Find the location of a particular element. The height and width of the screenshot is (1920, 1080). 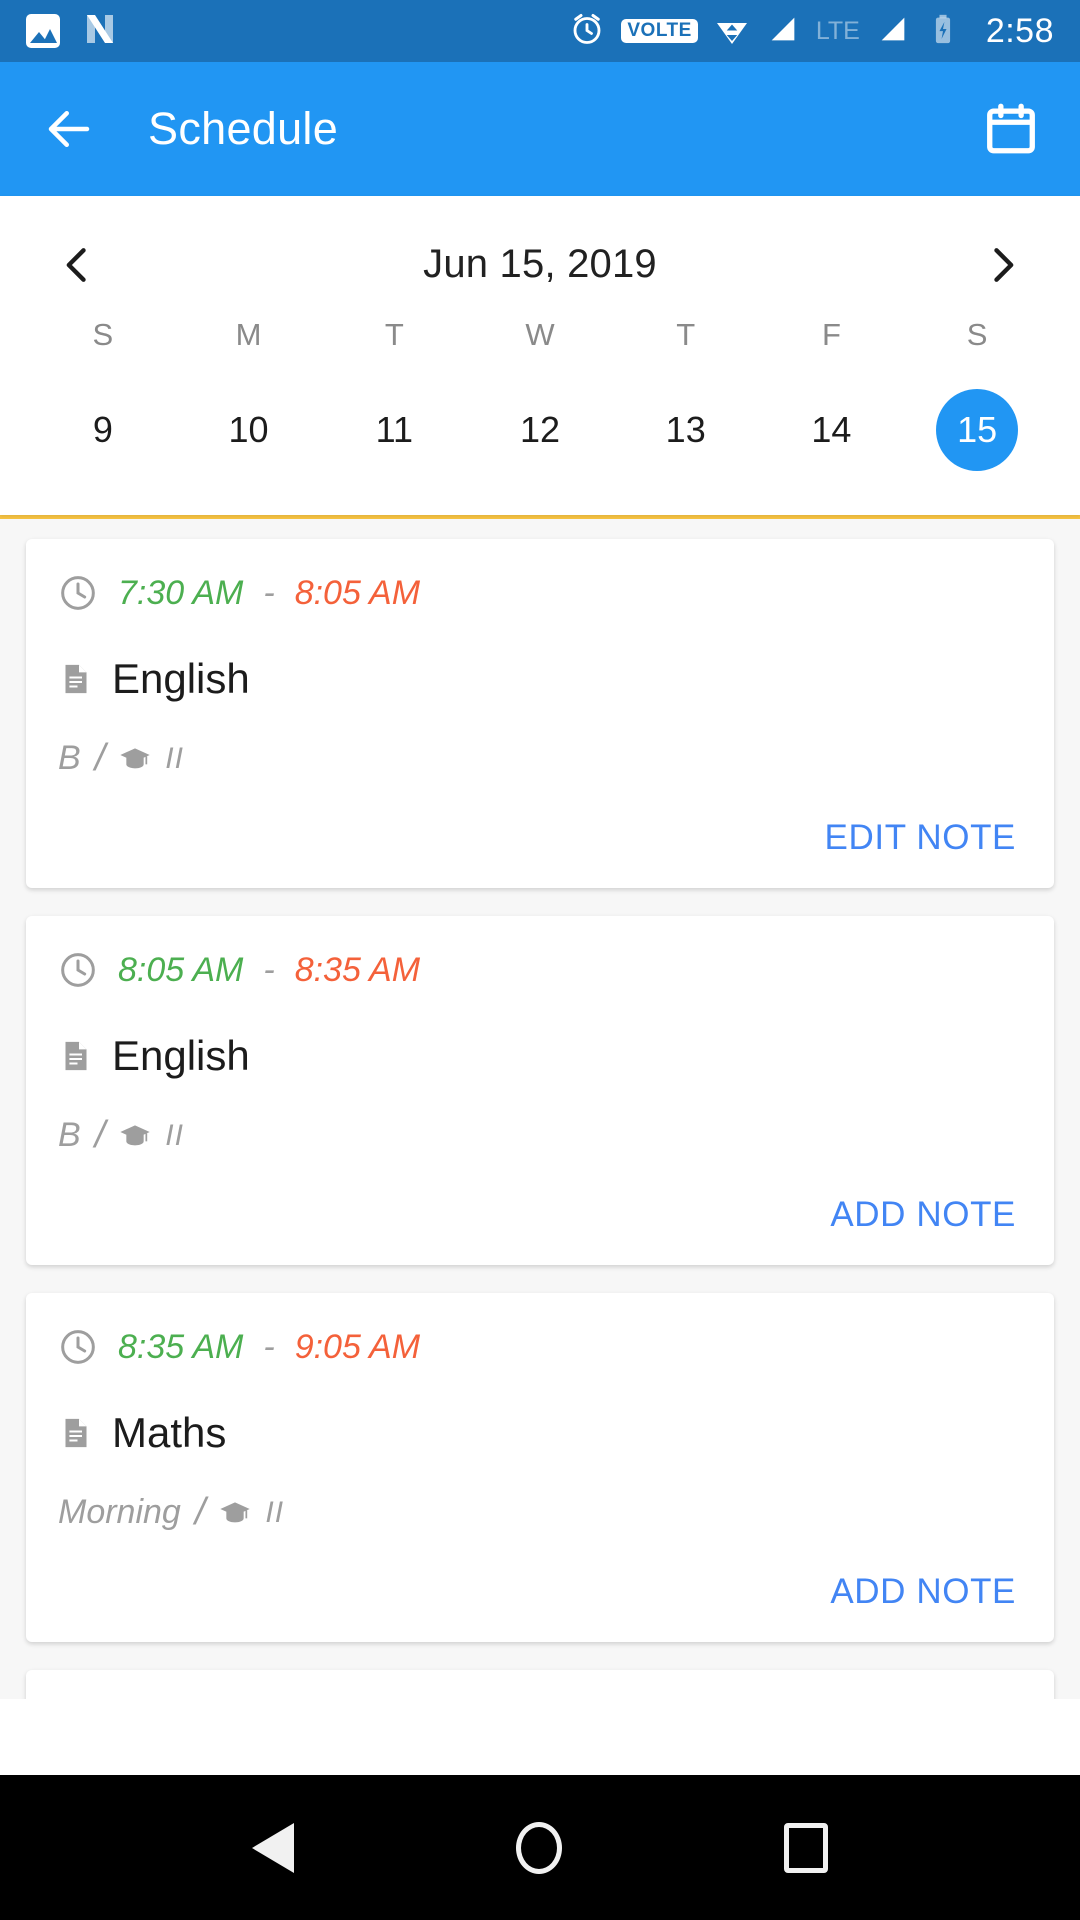

page-title: Schedule is located at coordinates (243, 128).